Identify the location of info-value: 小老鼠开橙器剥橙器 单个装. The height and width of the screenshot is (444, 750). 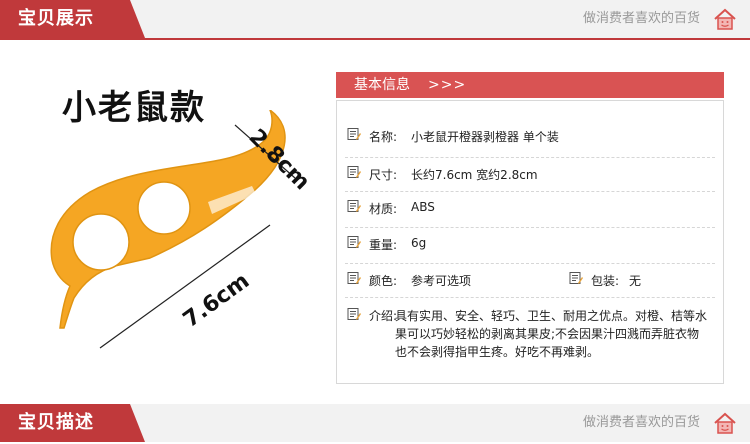
(485, 137).